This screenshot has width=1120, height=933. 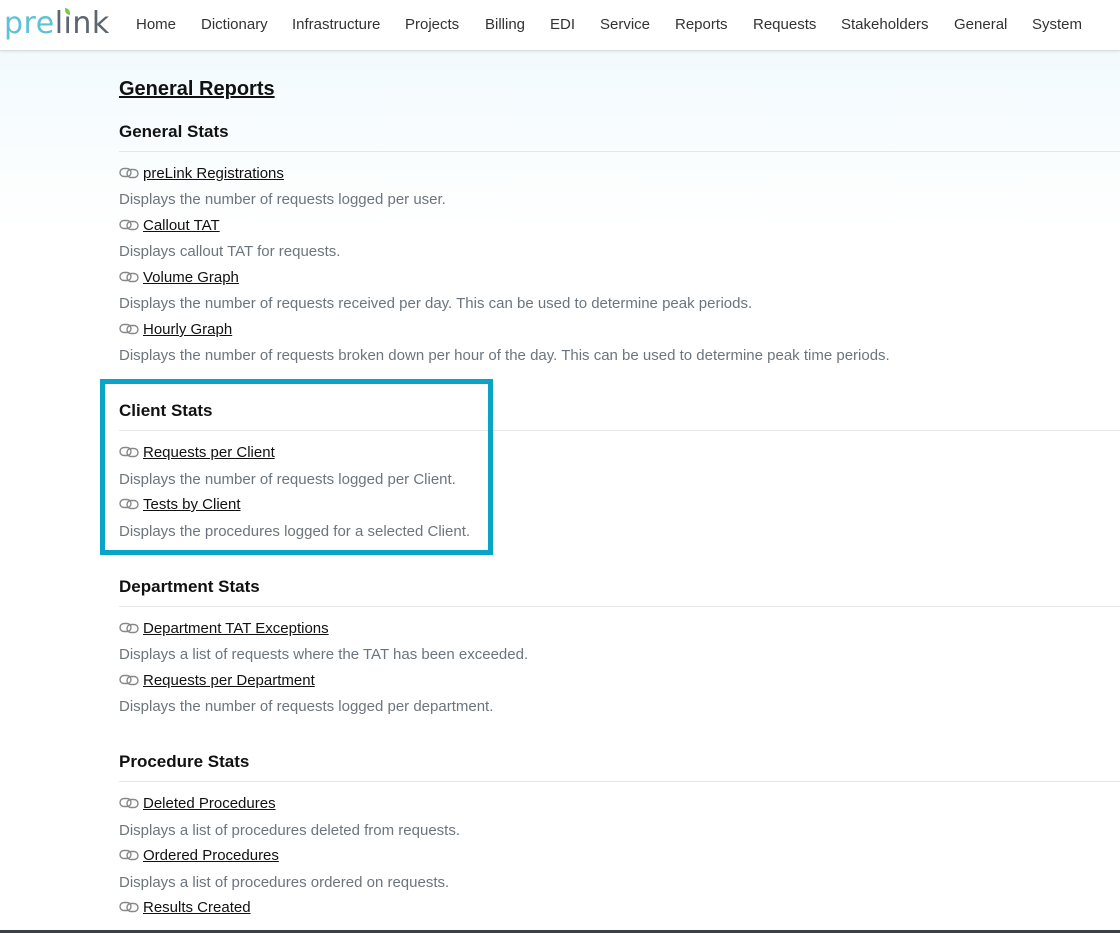 I want to click on report-link-label: Deleted Procedures, so click(x=209, y=803).